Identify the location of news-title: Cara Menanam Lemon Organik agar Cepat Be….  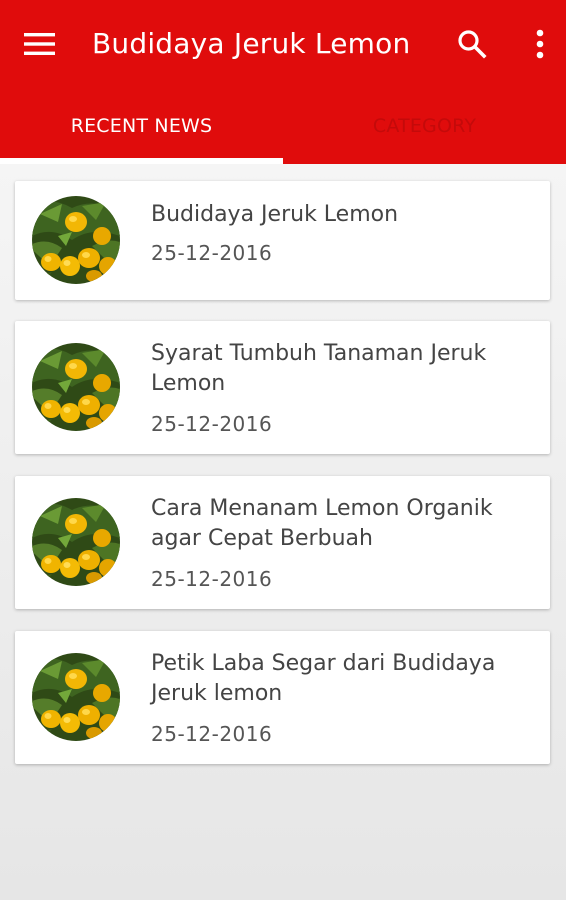
(322, 523).